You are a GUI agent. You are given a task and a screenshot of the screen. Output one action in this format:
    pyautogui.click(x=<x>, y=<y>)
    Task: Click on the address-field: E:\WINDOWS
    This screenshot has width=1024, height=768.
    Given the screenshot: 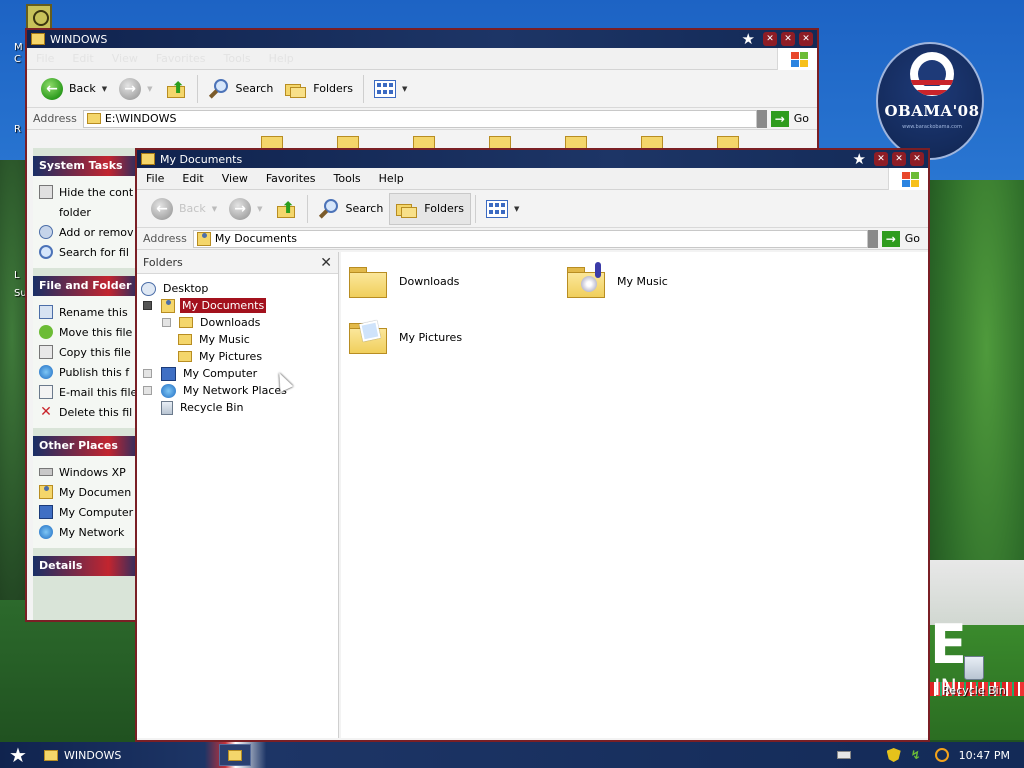 What is the action you would take?
    pyautogui.click(x=419, y=118)
    